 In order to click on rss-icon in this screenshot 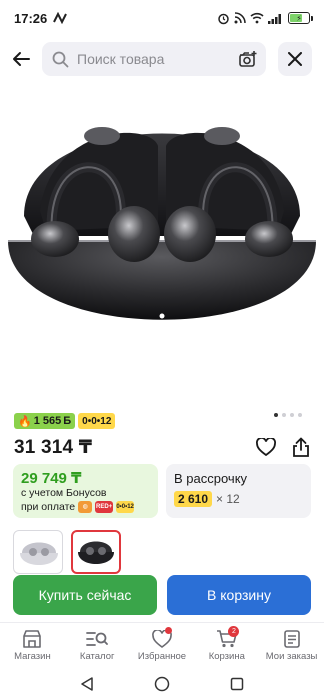, I will do `click(240, 18)`.